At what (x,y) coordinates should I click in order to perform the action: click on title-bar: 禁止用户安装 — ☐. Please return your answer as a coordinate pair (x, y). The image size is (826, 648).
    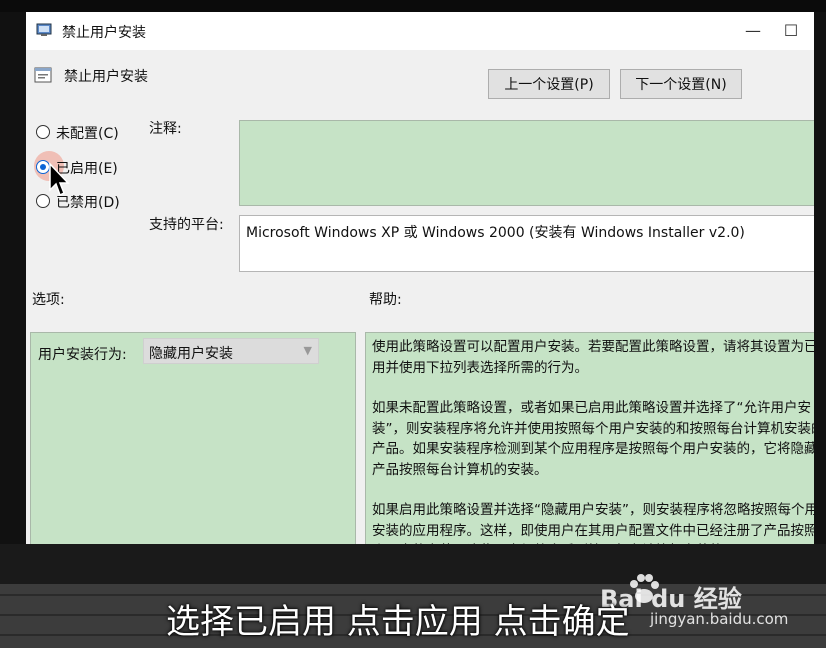
    Looking at the image, I should click on (420, 31).